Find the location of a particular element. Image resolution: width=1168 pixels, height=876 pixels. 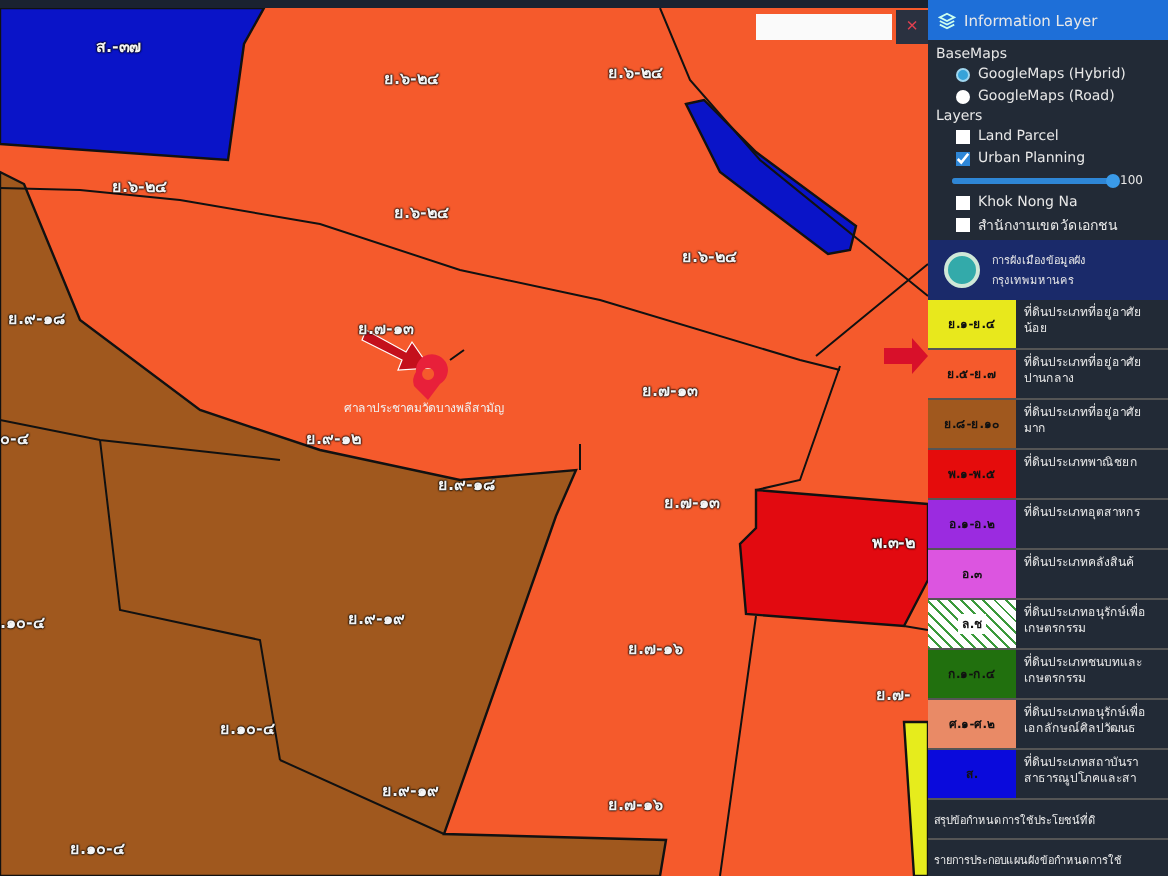

search-field is located at coordinates (824, 27).